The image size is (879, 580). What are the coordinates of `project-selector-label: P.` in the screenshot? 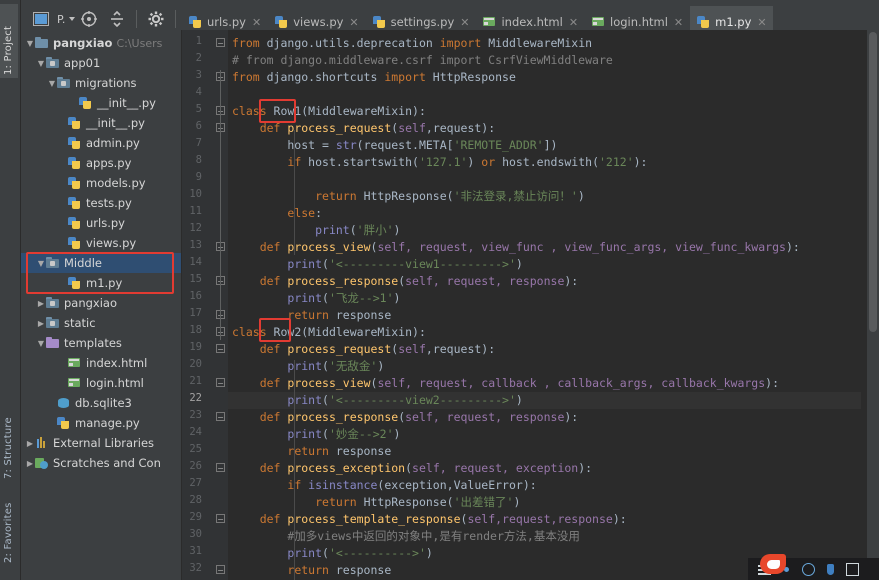 It's located at (61, 19).